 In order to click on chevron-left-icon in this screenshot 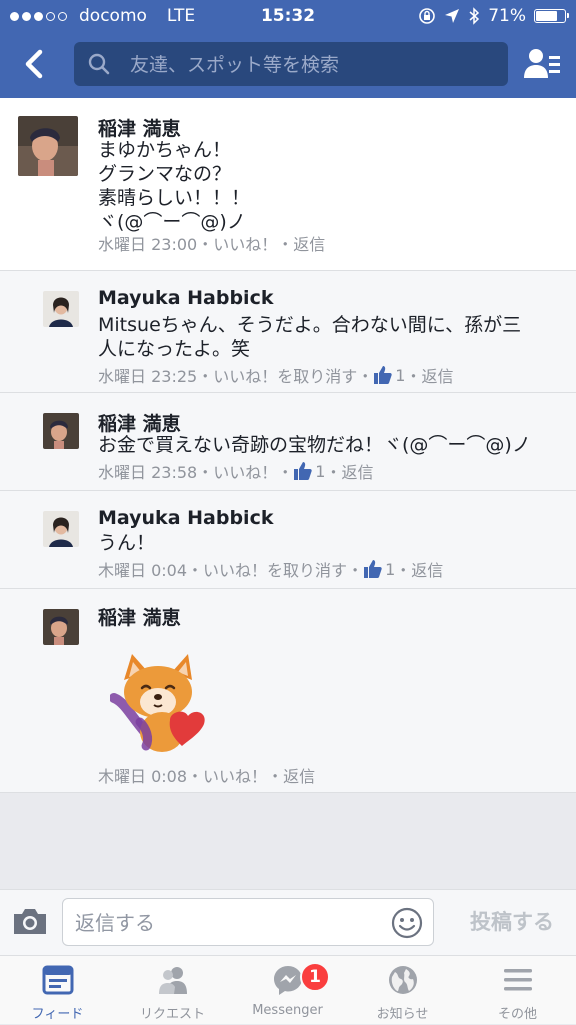, I will do `click(34, 64)`.